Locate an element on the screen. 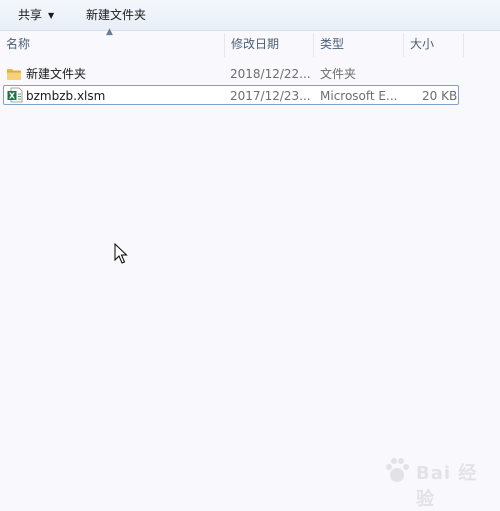 The width and height of the screenshot is (500, 511). watermark-text: Bai 经验 is located at coordinates (447, 486).